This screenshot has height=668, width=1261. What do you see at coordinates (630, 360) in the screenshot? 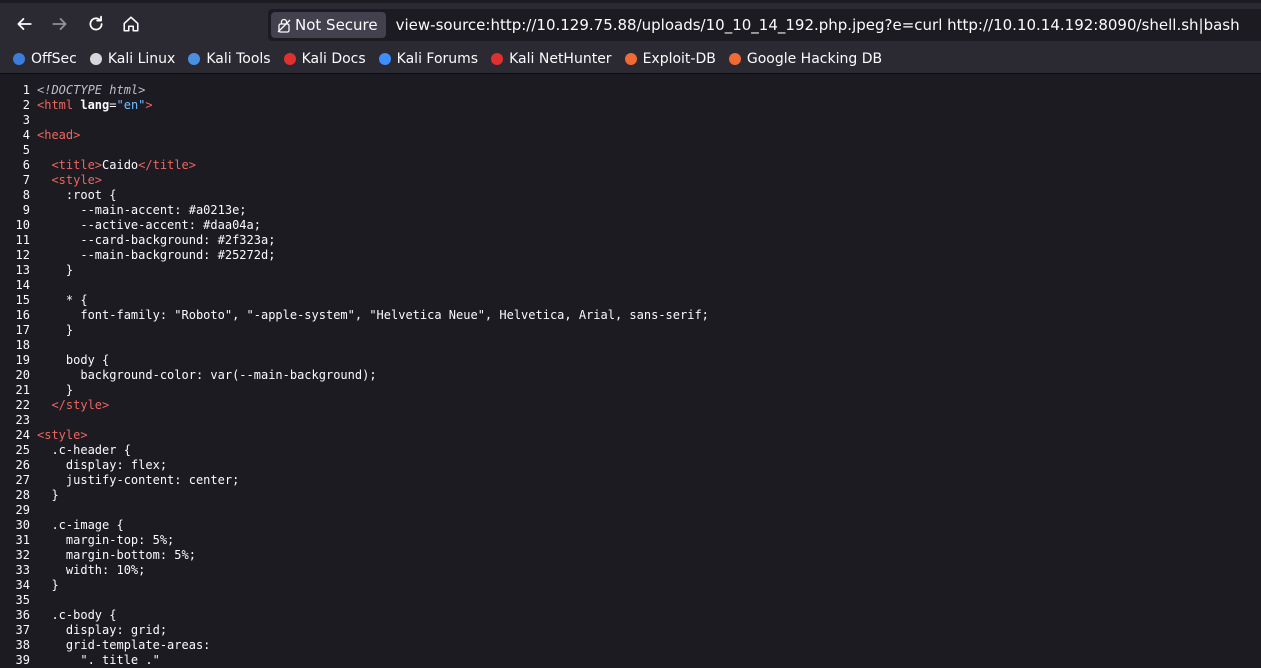
I see `source-line: 19 body {` at bounding box center [630, 360].